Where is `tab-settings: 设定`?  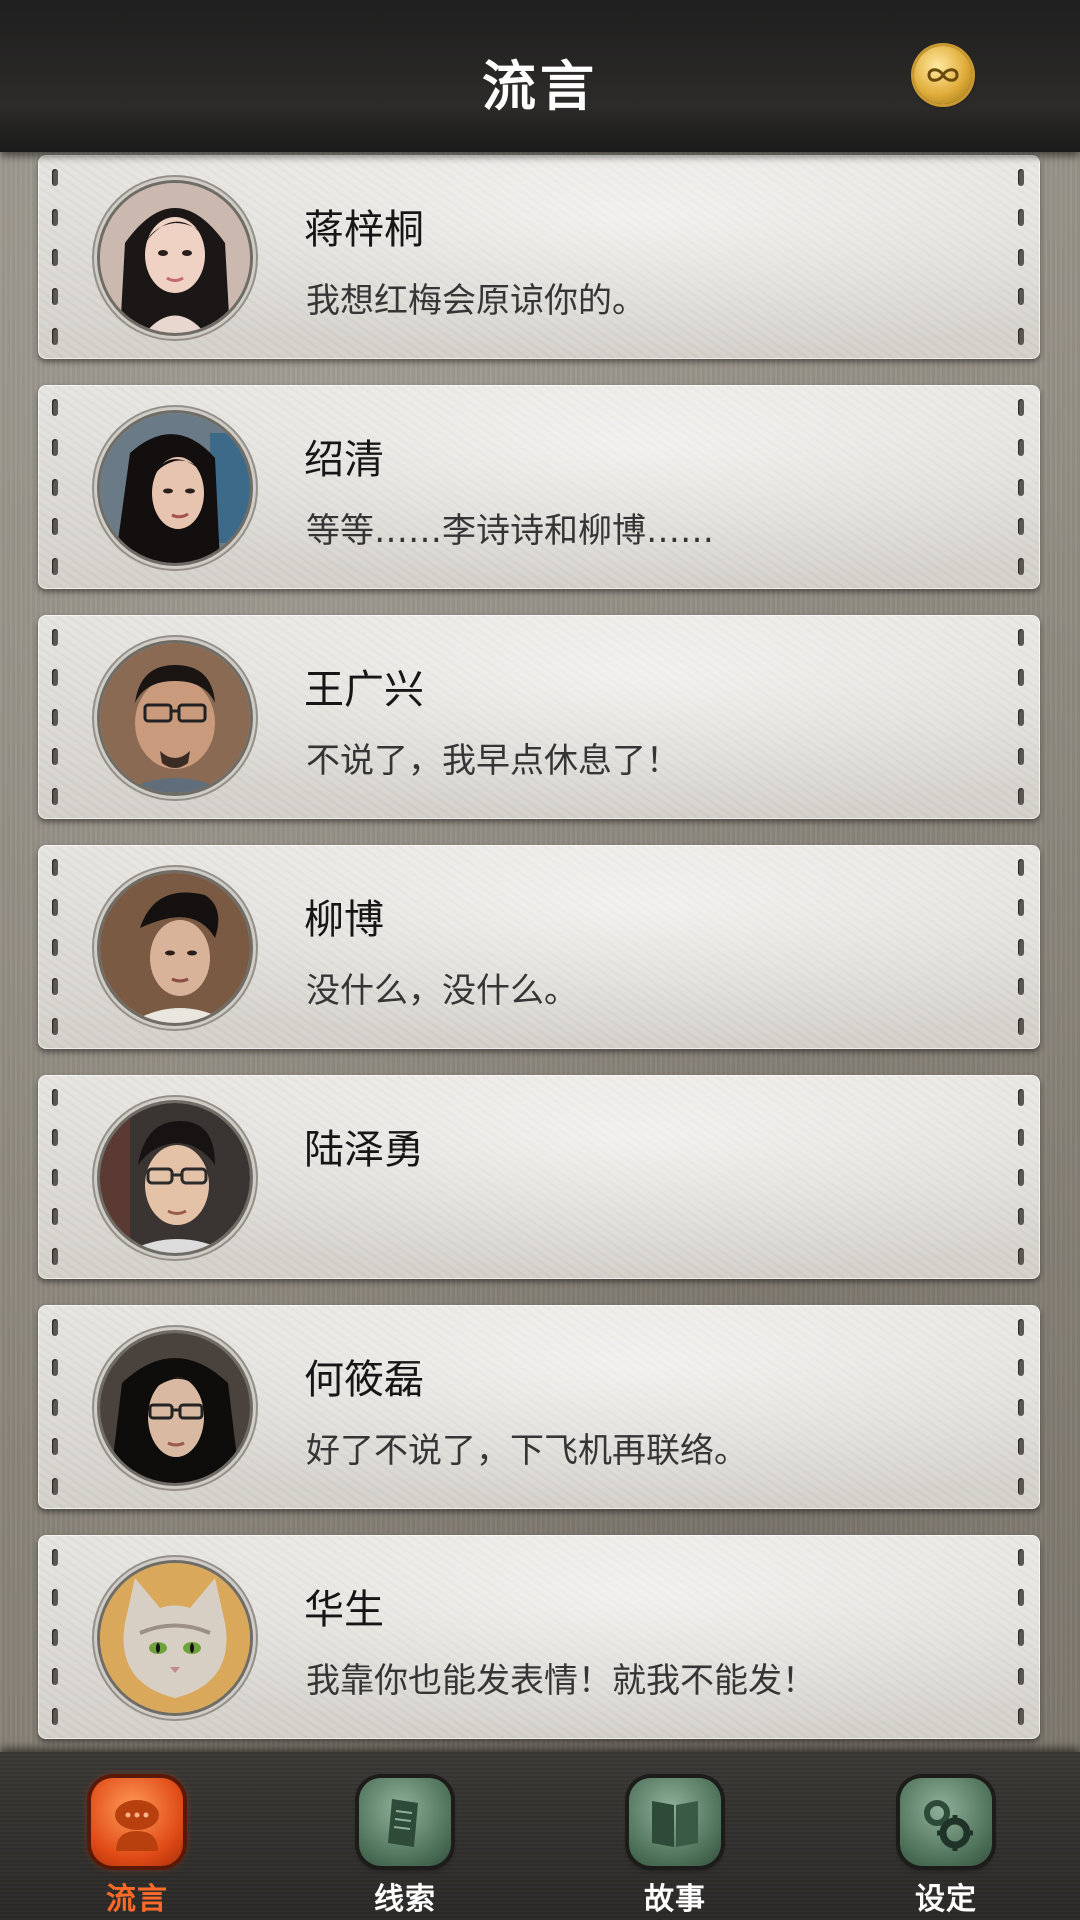 tab-settings: 设定 is located at coordinates (946, 1848).